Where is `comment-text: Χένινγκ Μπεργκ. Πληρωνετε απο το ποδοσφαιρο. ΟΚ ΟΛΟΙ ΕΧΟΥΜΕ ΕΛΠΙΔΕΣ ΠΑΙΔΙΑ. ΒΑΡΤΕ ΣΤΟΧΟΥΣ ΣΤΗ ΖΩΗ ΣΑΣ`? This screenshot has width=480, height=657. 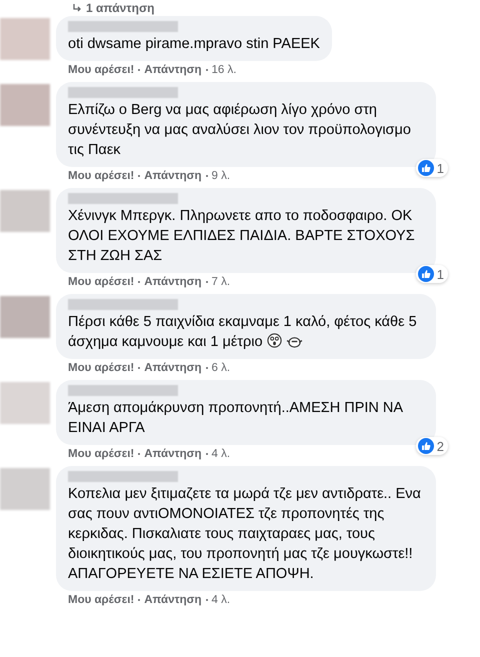
comment-text: Χένινγκ Μπεργκ. Πληρωνετε απο το ποδοσφαιρο. ΟΚ ΟΛΟΙ ΕΧΟΥΜΕ ΕΛΠΙΔΕΣ ΠΑΙΔΙΑ. ΒΑΡΤΕ ΣΤΟΧΟΥΣ ΣΤΗ ΖΩΗ ΣΑΣ is located at coordinates (242, 236).